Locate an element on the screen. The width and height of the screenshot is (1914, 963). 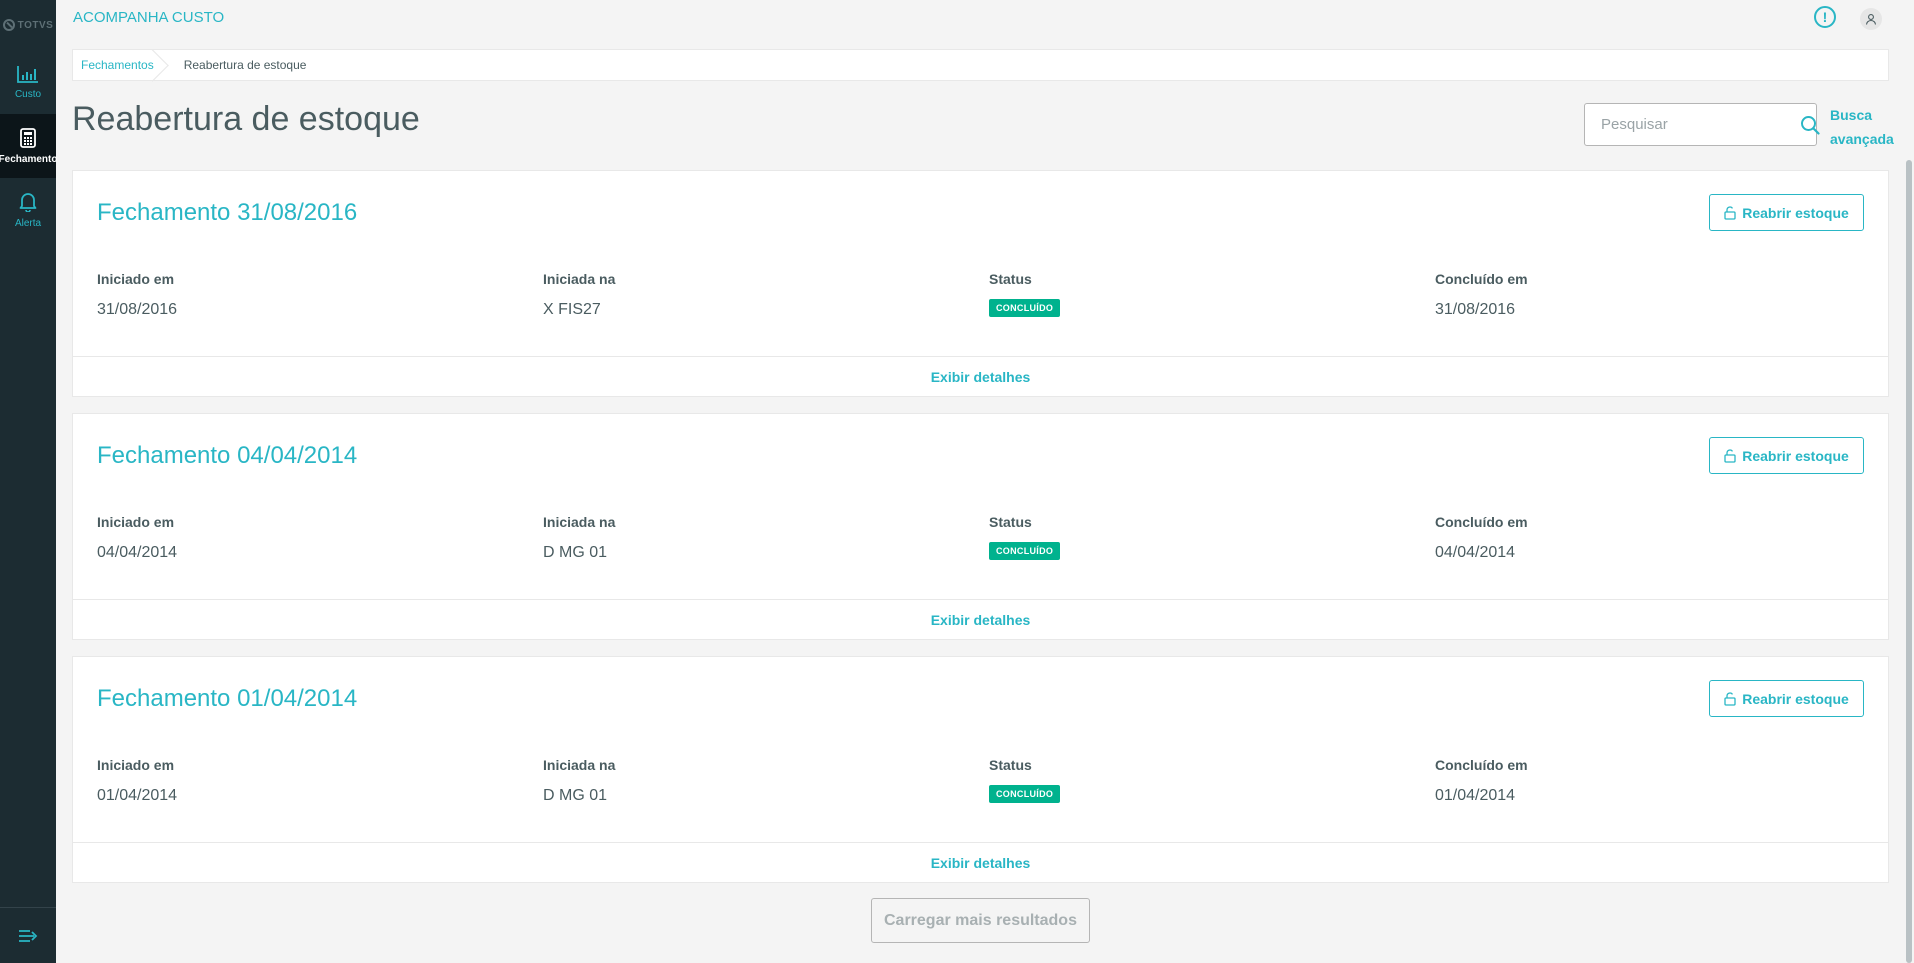
sidebar-item-custo: Custo is located at coordinates (28, 82).